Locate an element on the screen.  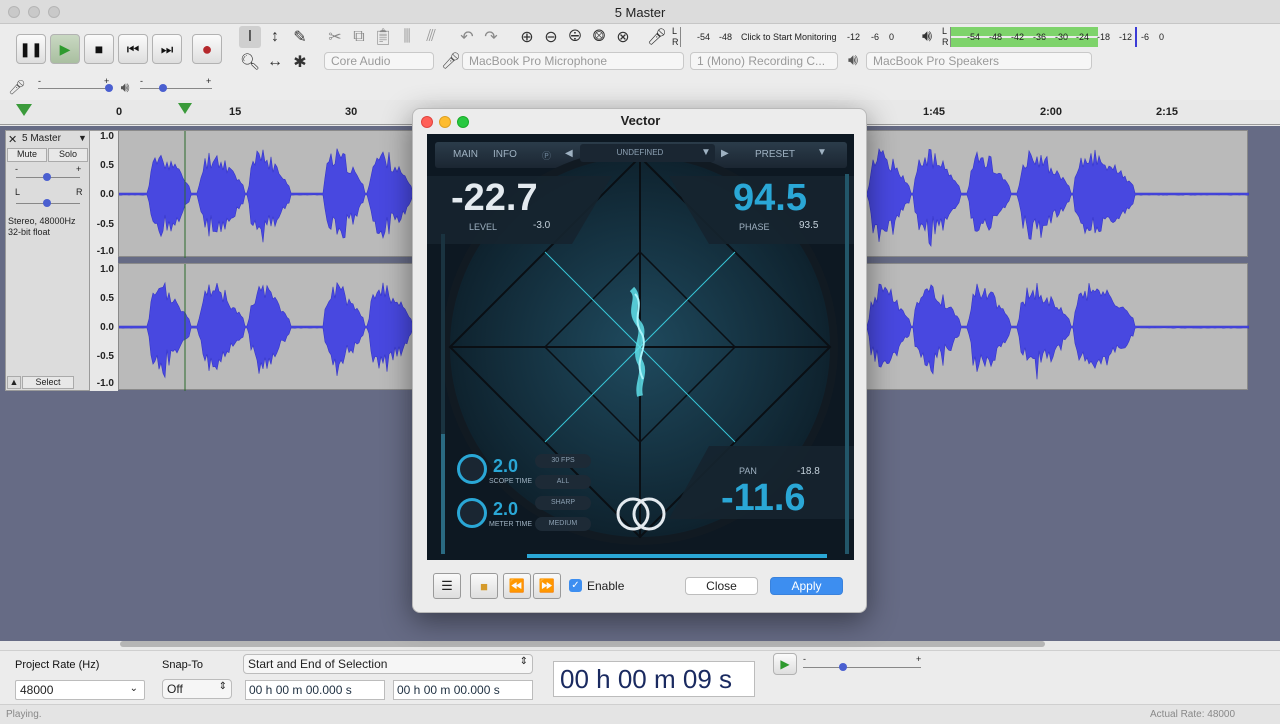
record-volume-thumb is located at coordinates (109, 88).